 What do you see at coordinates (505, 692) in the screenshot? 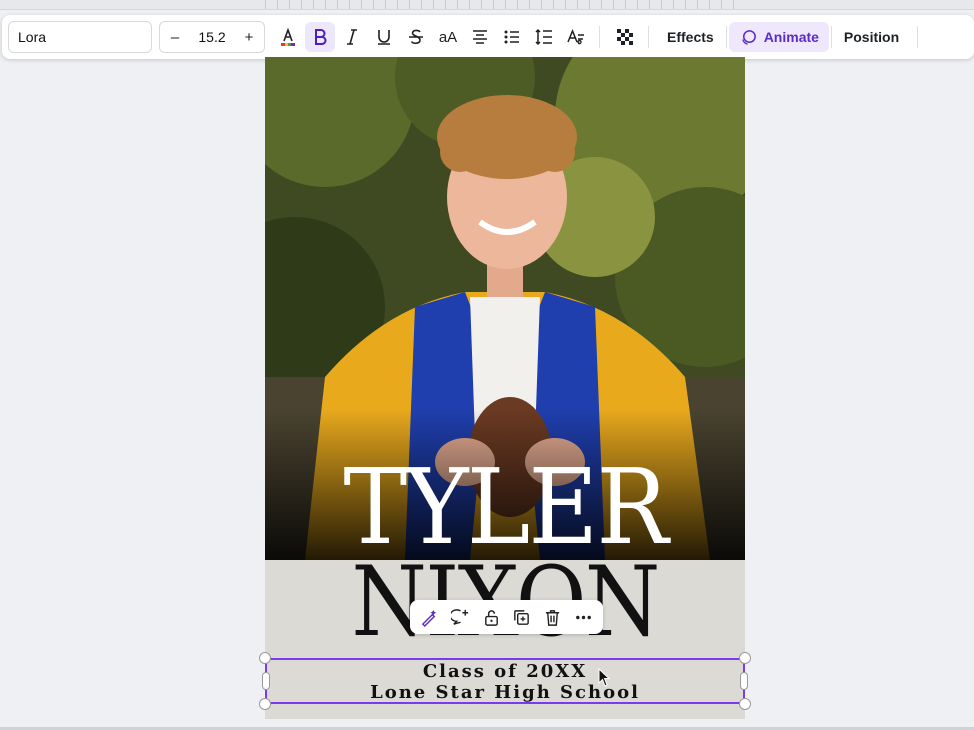
I see `school-name-line: Lone Star High School` at bounding box center [505, 692].